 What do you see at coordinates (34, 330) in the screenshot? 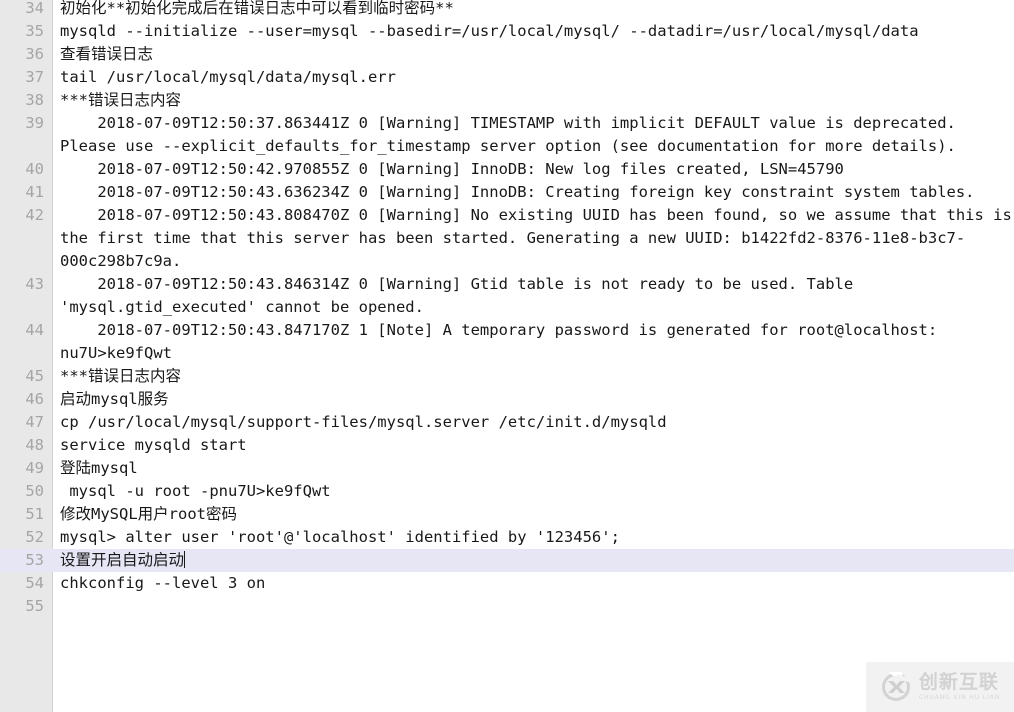
I see `line-number: 44` at bounding box center [34, 330].